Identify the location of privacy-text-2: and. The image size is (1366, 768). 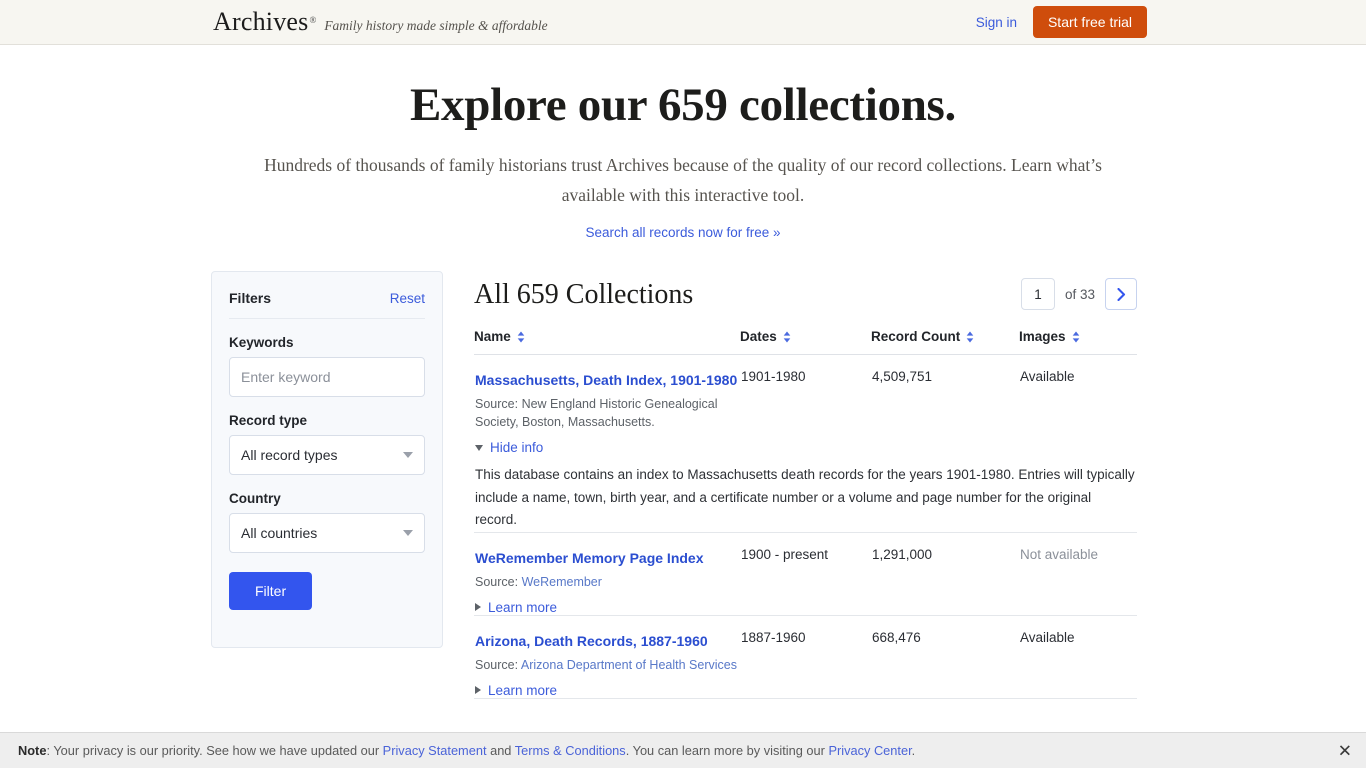
(500, 750).